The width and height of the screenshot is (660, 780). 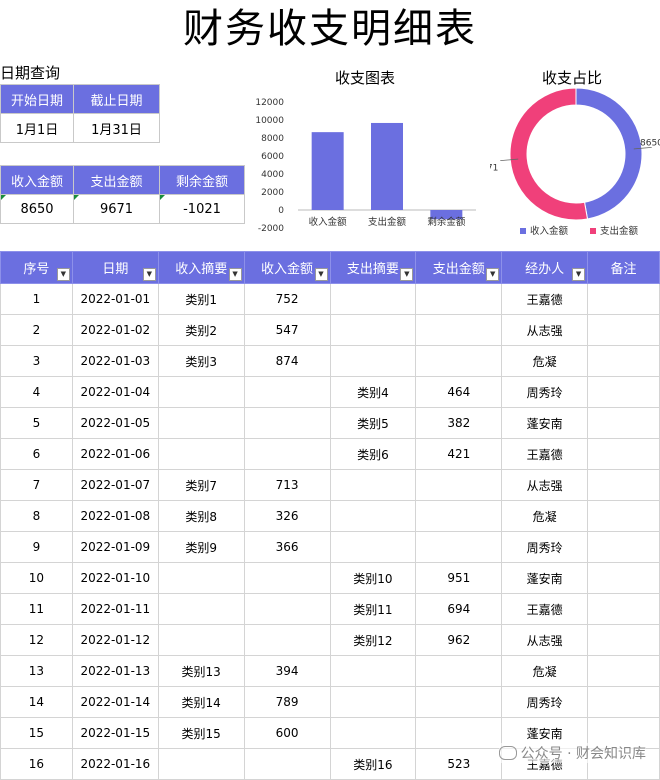 What do you see at coordinates (36, 516) in the screenshot?
I see `cell-index: 8` at bounding box center [36, 516].